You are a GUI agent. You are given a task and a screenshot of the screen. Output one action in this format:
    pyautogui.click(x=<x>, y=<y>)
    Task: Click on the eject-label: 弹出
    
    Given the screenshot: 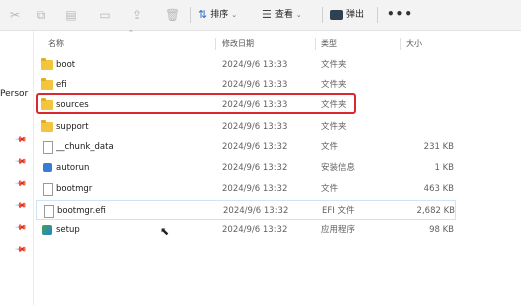 What is the action you would take?
    pyautogui.click(x=355, y=15)
    